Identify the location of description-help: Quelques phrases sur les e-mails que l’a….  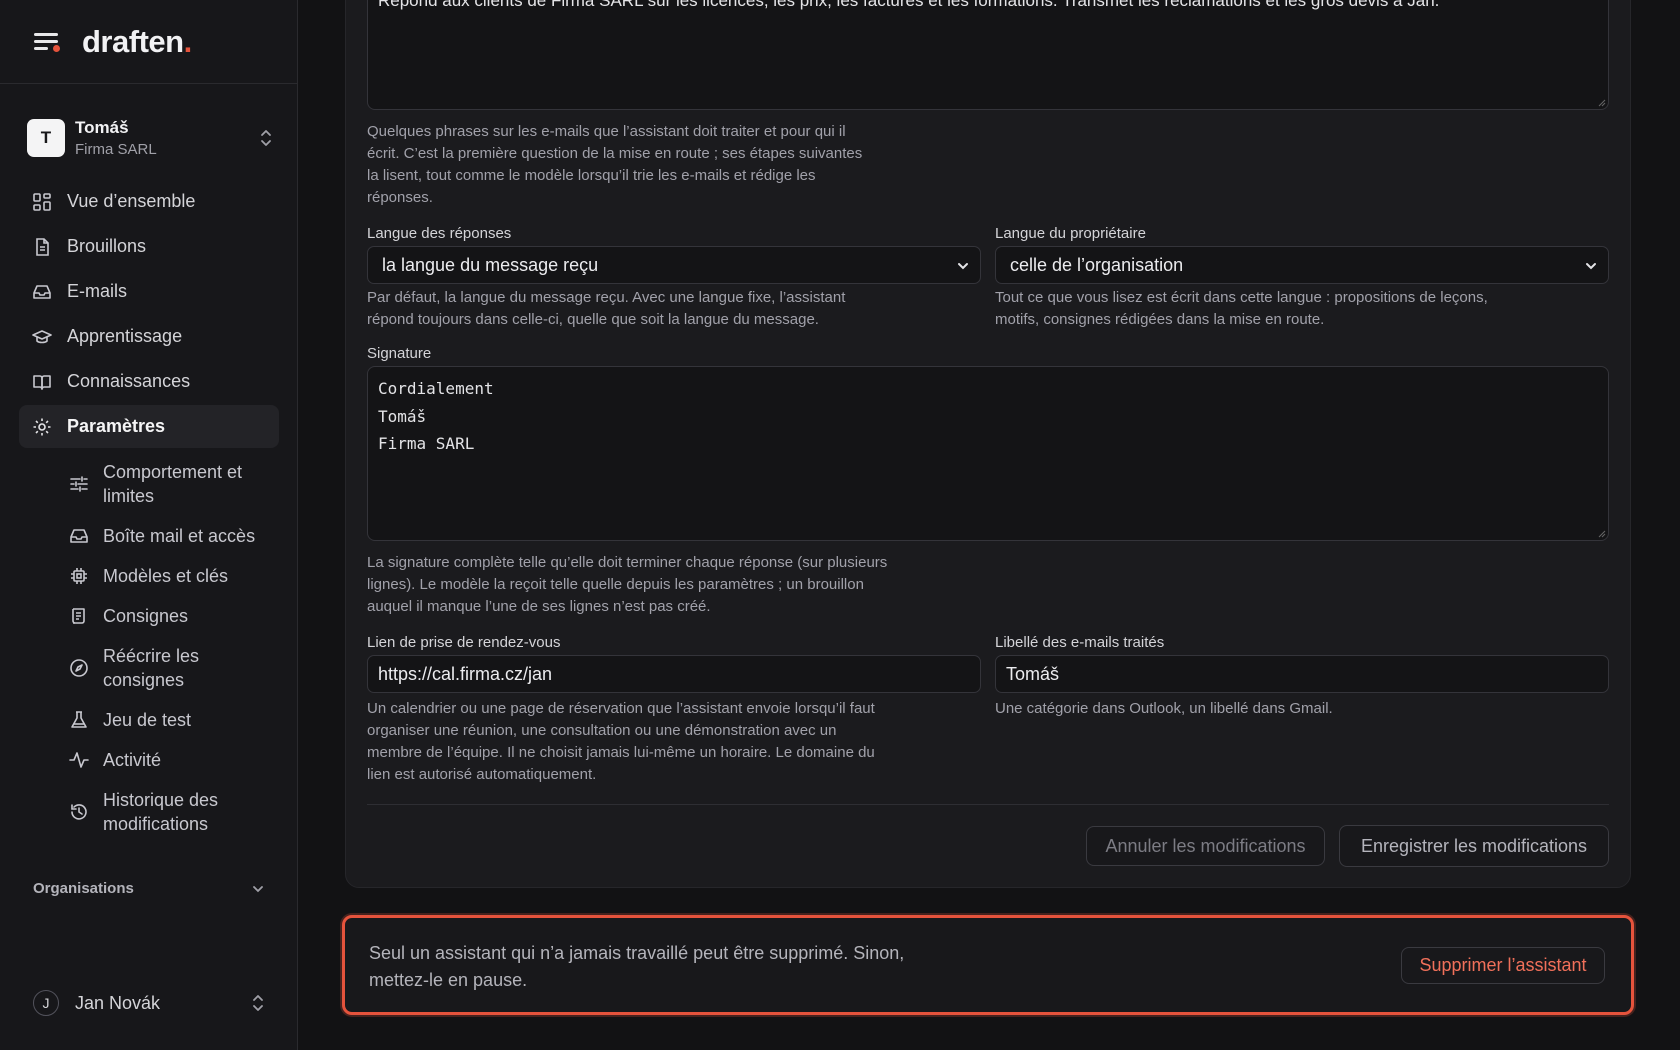
(615, 164).